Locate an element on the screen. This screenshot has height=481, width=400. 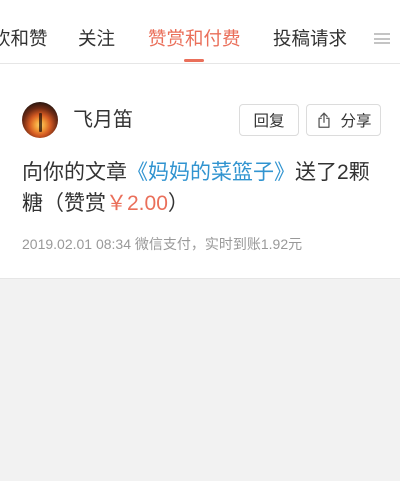
share-button-label: 分享 is located at coordinates (356, 121).